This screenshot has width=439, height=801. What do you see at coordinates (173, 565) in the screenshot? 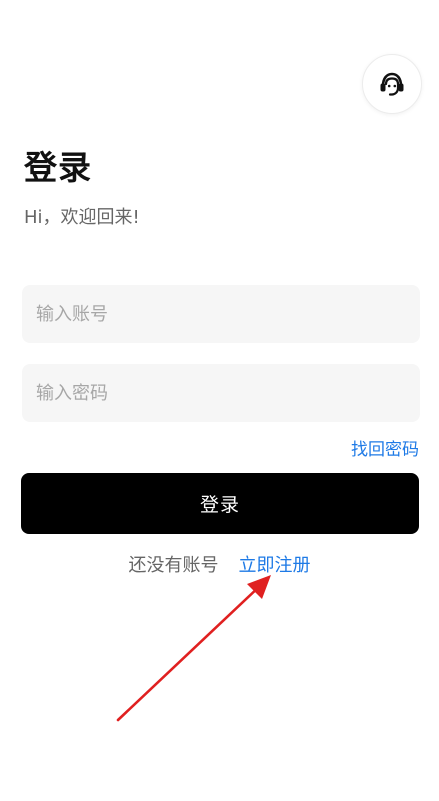
I see `no-account-label: 还没有账号` at bounding box center [173, 565].